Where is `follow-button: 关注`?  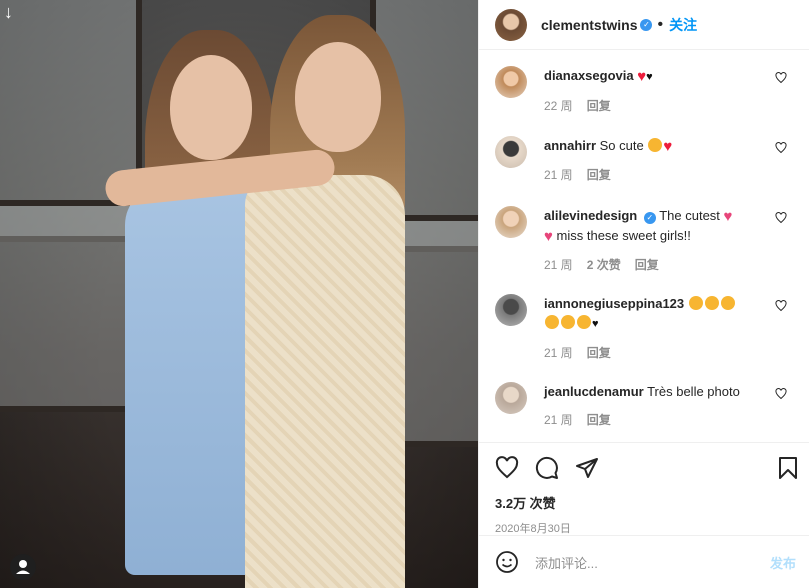
follow-button: 关注 is located at coordinates (683, 25).